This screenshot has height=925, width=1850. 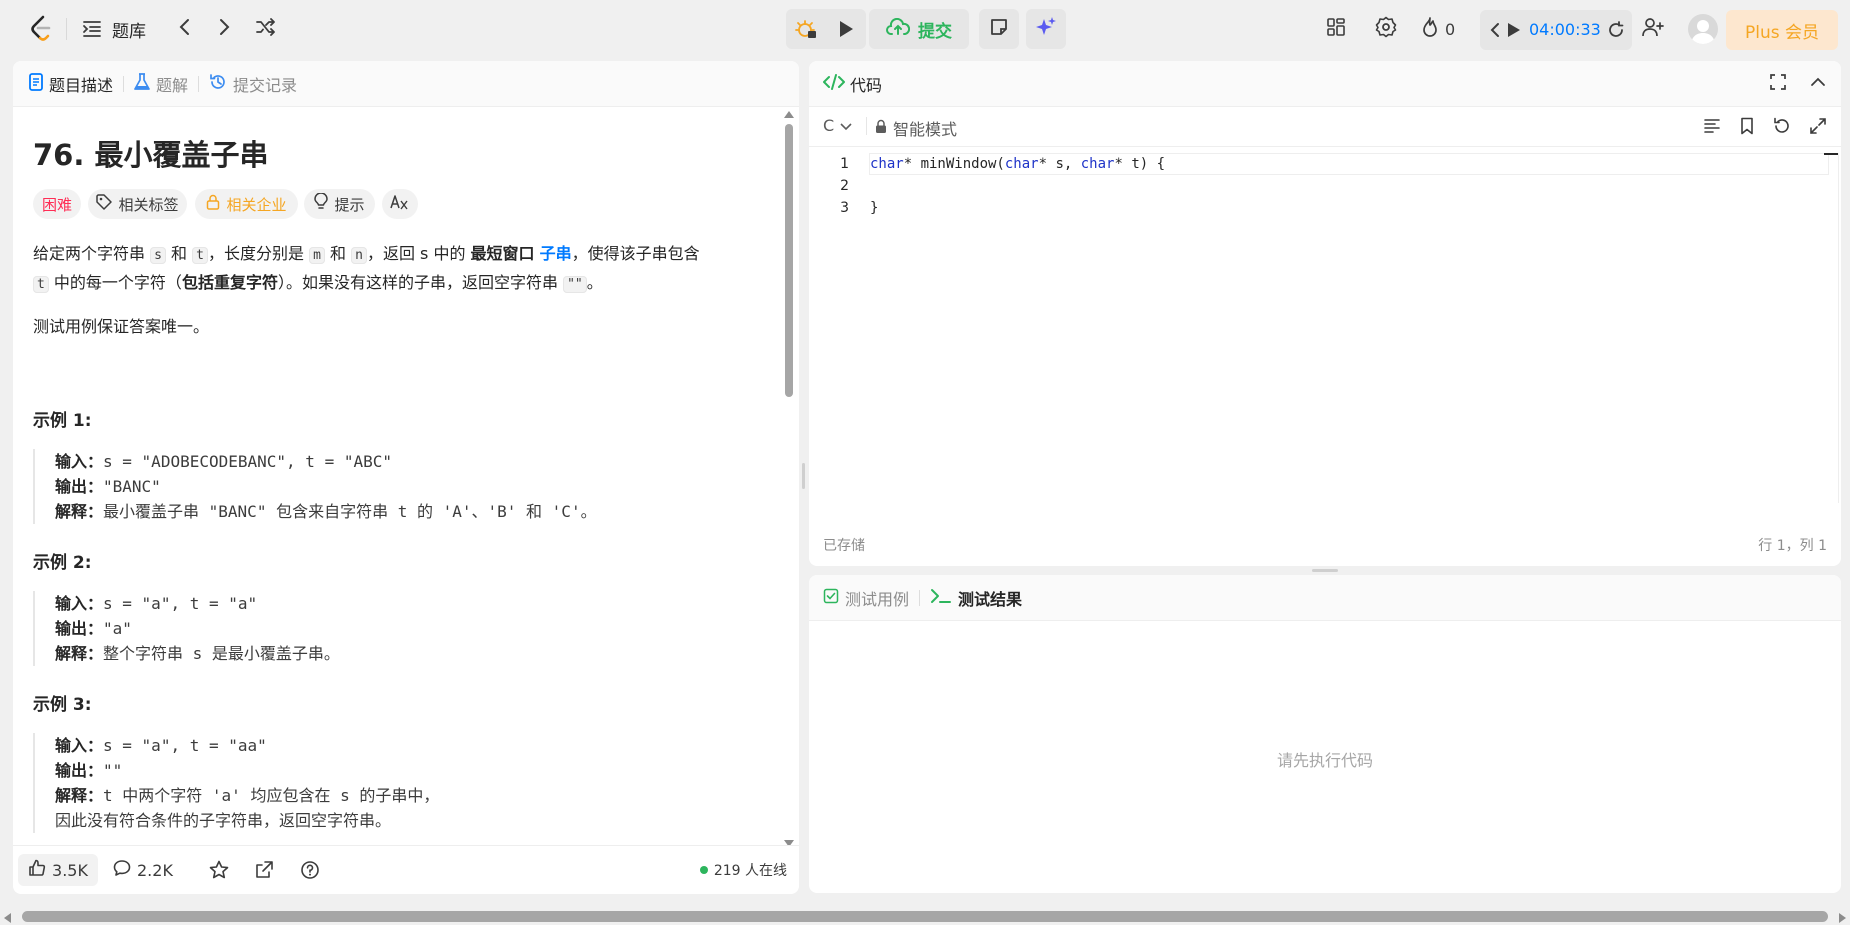 What do you see at coordinates (1747, 128) in the screenshot?
I see `bookmark-icon` at bounding box center [1747, 128].